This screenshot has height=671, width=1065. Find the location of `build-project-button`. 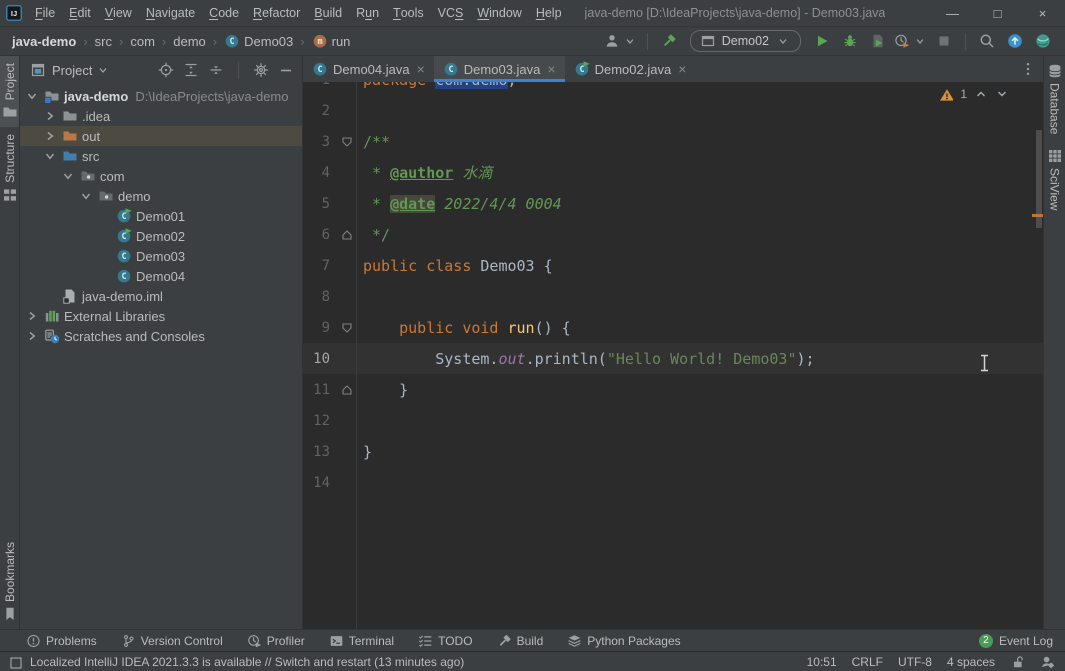

build-project-button is located at coordinates (669, 41).